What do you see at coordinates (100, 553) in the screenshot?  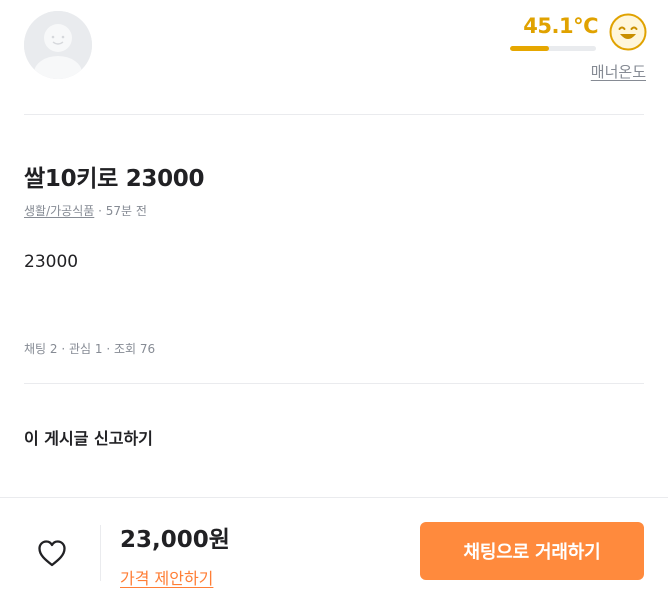 I see `vertical-divider` at bounding box center [100, 553].